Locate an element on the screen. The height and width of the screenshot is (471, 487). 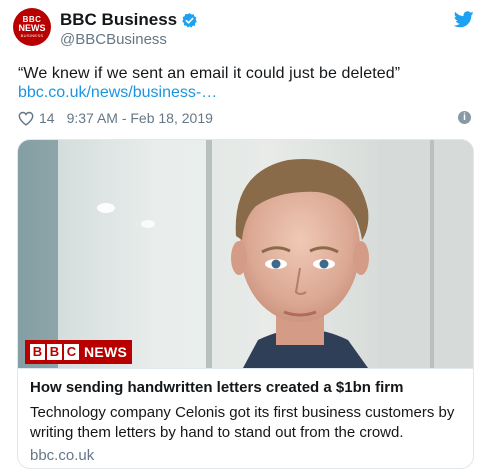
bbc-blocks: B B C is located at coordinates (54, 352).